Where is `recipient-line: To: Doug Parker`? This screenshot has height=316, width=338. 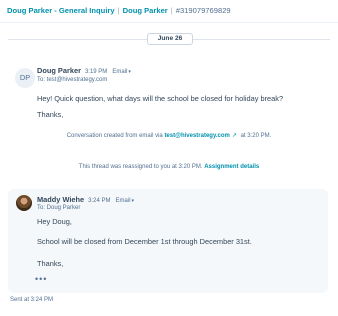 recipient-line: To: Doug Parker is located at coordinates (59, 208).